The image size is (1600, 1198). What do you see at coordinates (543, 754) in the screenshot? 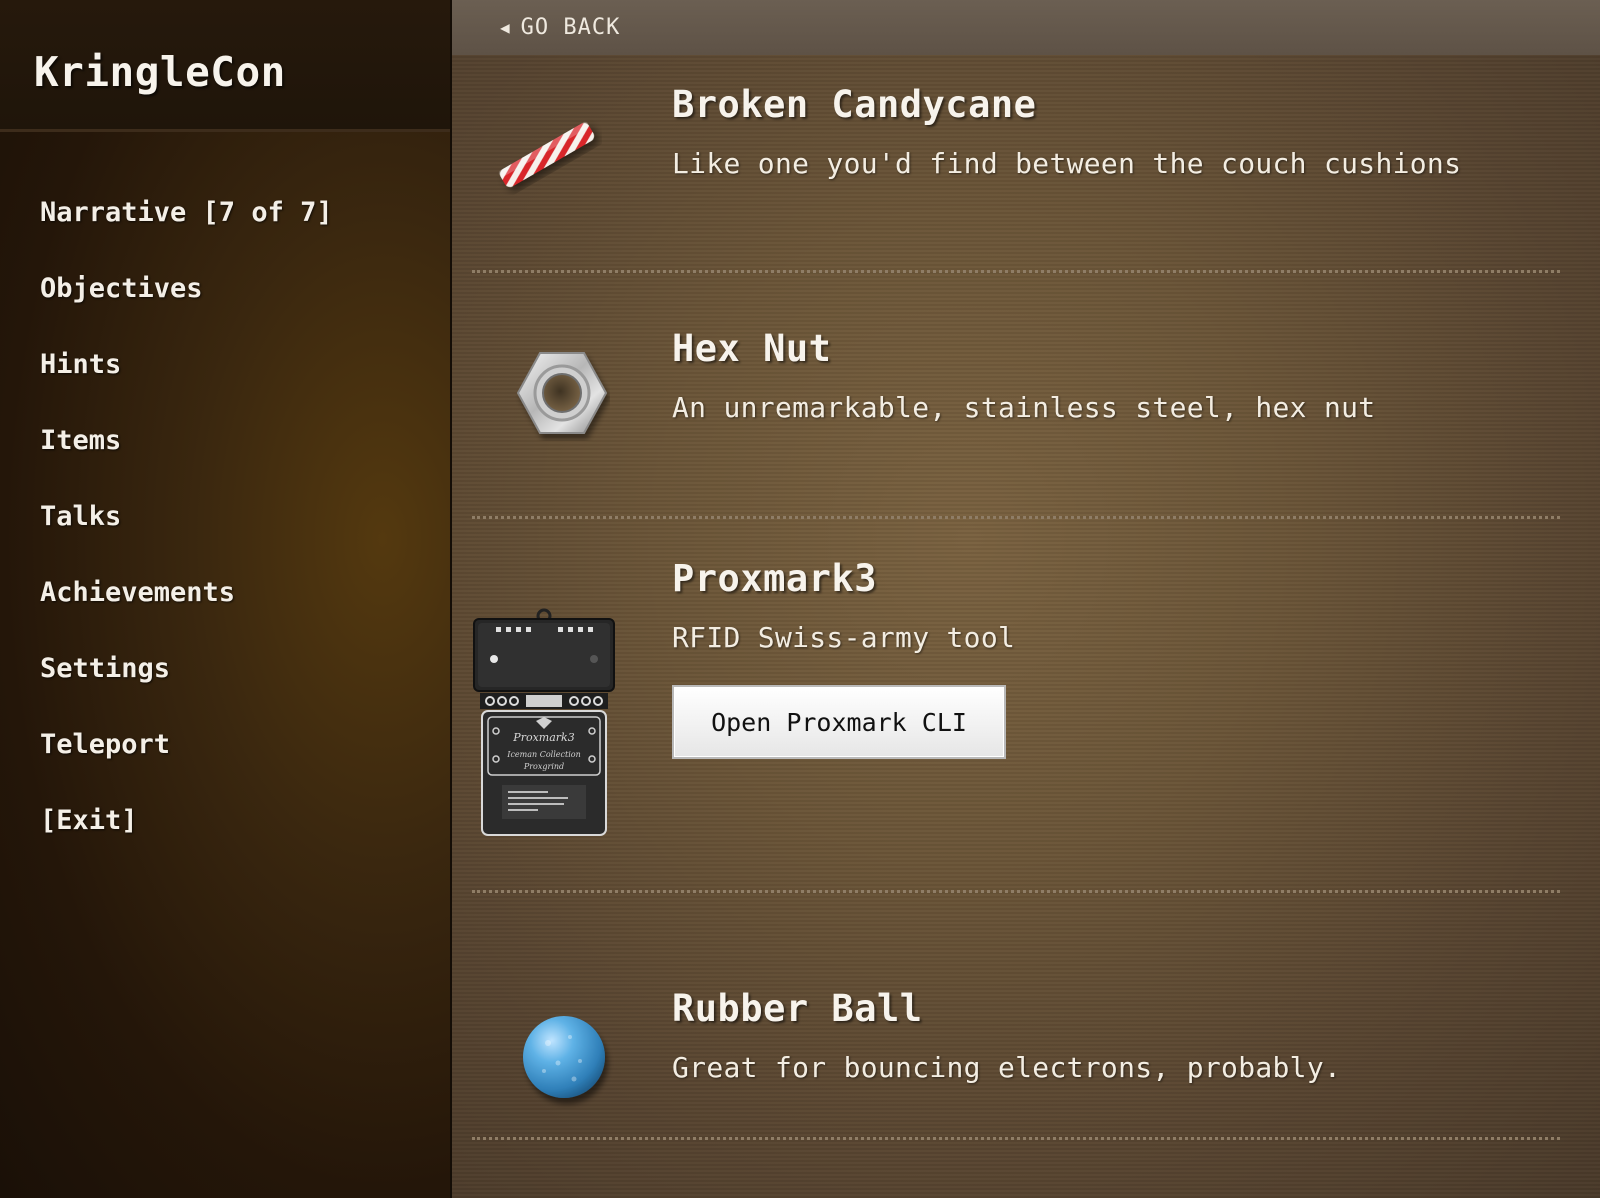
I see `device-sublabel: Iceman Collection` at bounding box center [543, 754].